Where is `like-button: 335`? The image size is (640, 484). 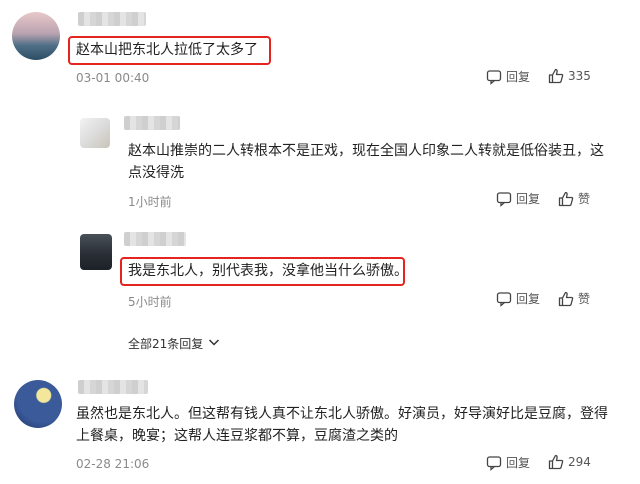
like-button: 335 is located at coordinates (569, 76).